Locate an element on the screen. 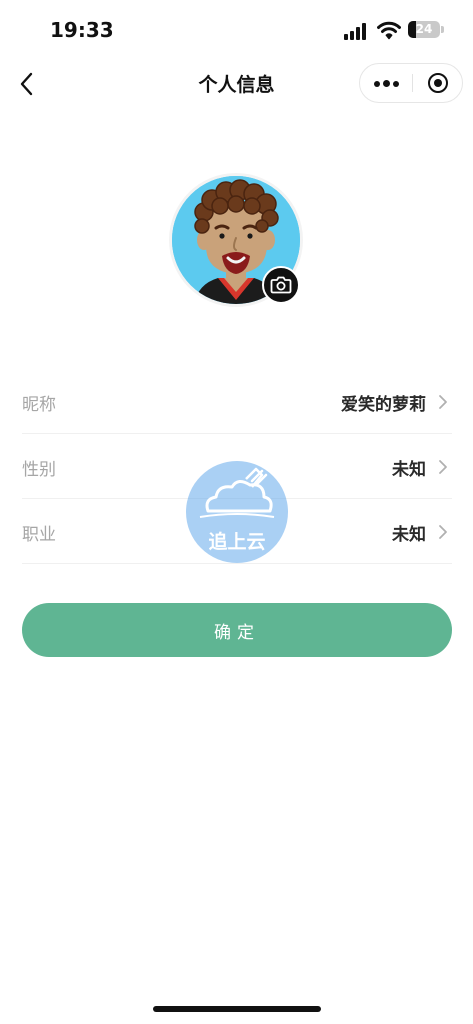 This screenshot has height=1024, width=473. battery-percent: 24 is located at coordinates (424, 29).